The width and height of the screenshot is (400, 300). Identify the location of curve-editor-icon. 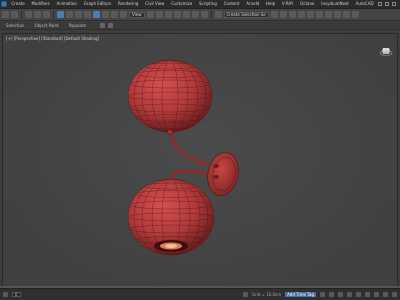
(310, 14).